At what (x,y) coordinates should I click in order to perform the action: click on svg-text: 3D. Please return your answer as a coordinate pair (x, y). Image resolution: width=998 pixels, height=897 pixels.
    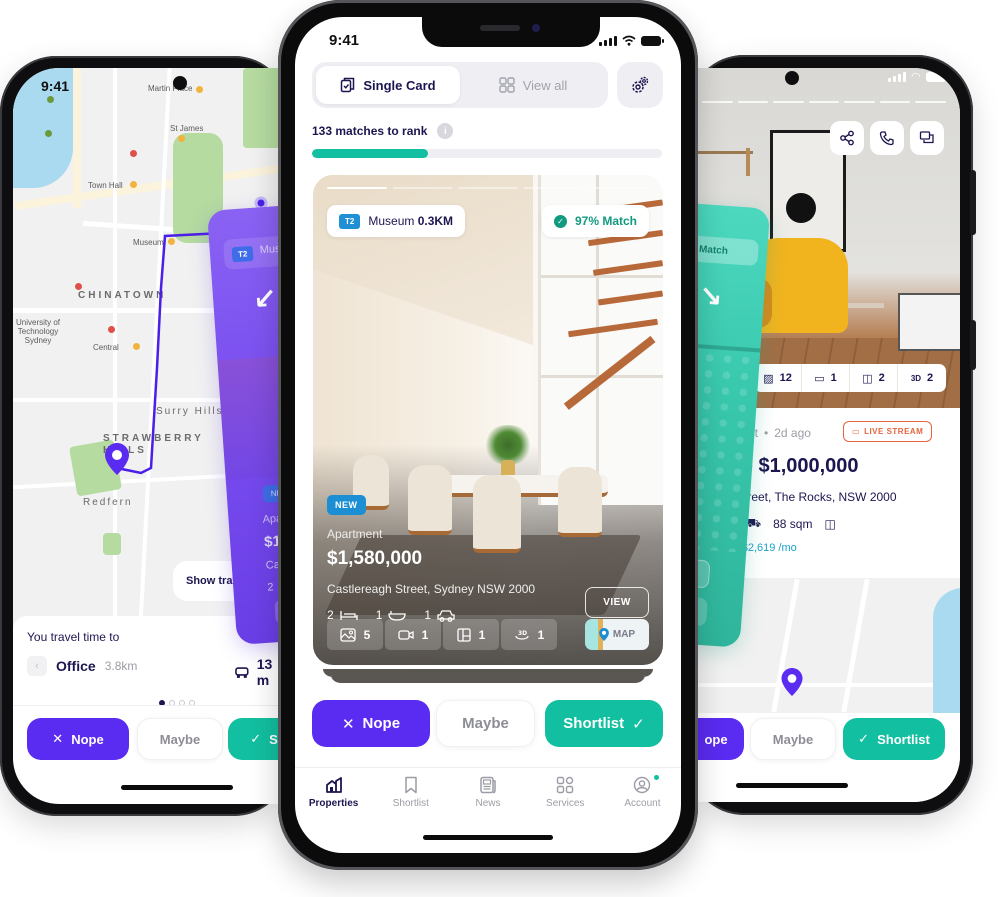
    Looking at the image, I should click on (522, 633).